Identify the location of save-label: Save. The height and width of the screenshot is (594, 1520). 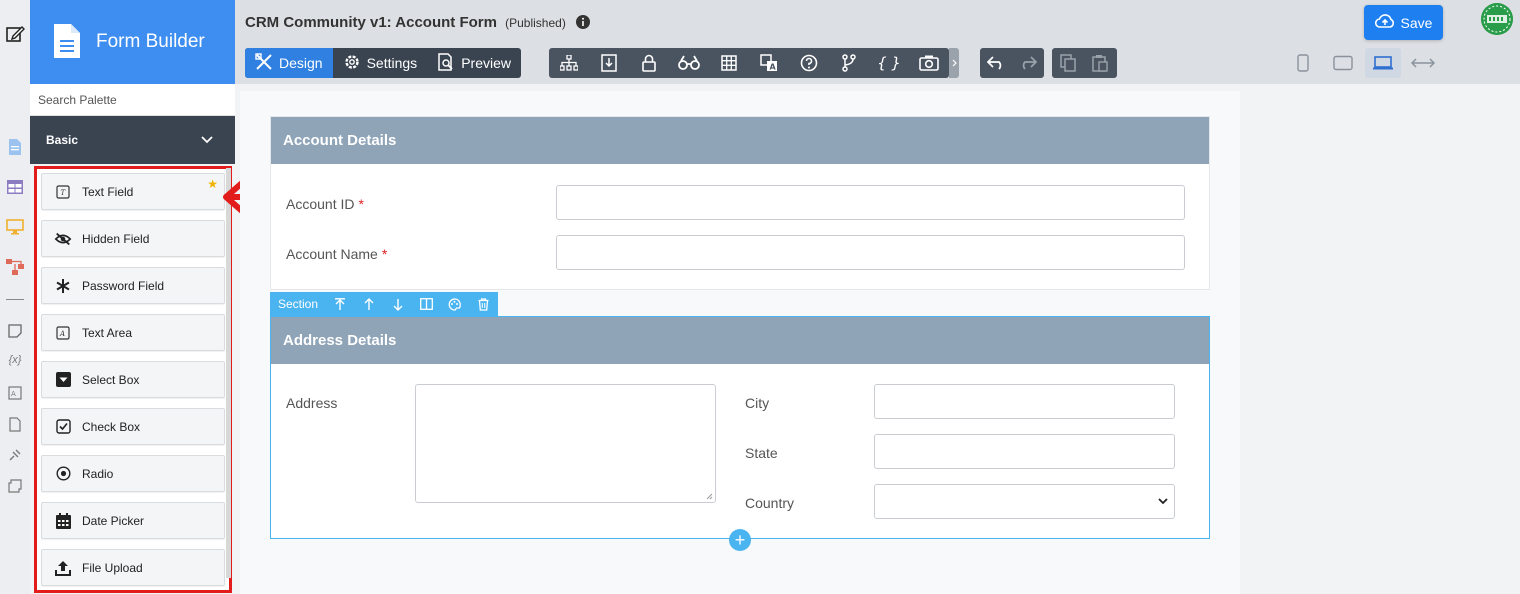
(1416, 22).